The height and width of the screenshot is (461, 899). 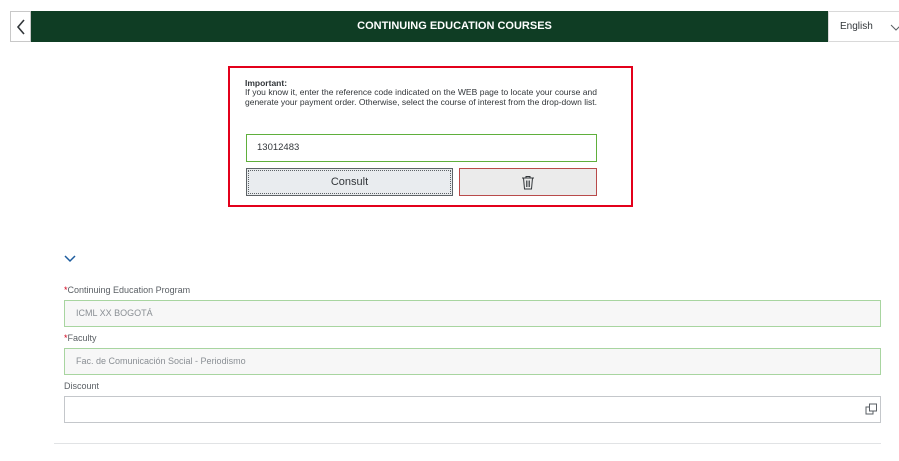 I want to click on faculty-label: *Faculty, so click(x=80, y=338).